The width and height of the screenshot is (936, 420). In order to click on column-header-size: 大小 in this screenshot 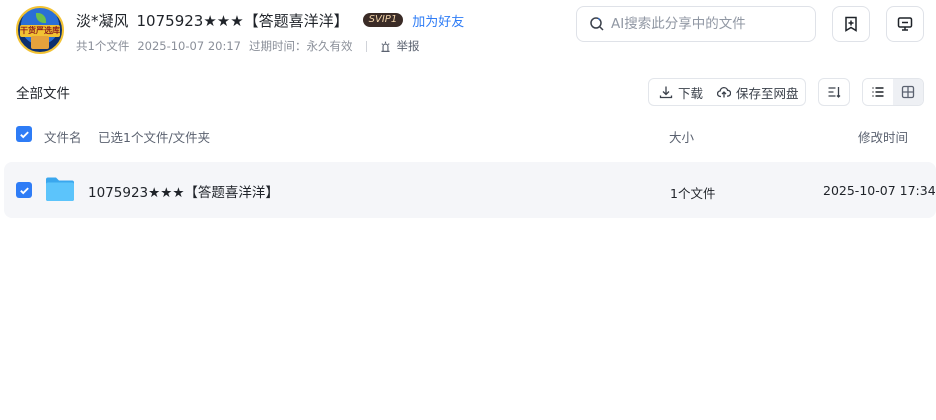, I will do `click(681, 136)`.